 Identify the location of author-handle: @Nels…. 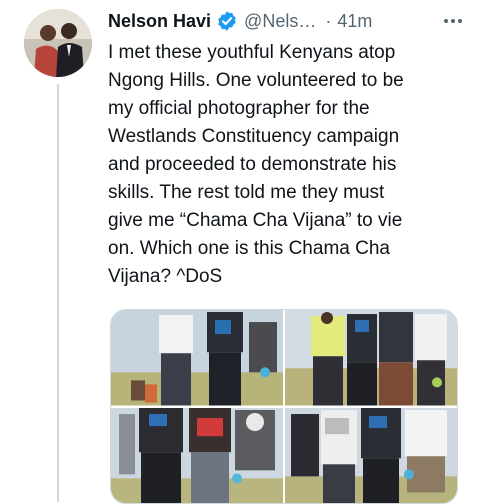
(280, 21).